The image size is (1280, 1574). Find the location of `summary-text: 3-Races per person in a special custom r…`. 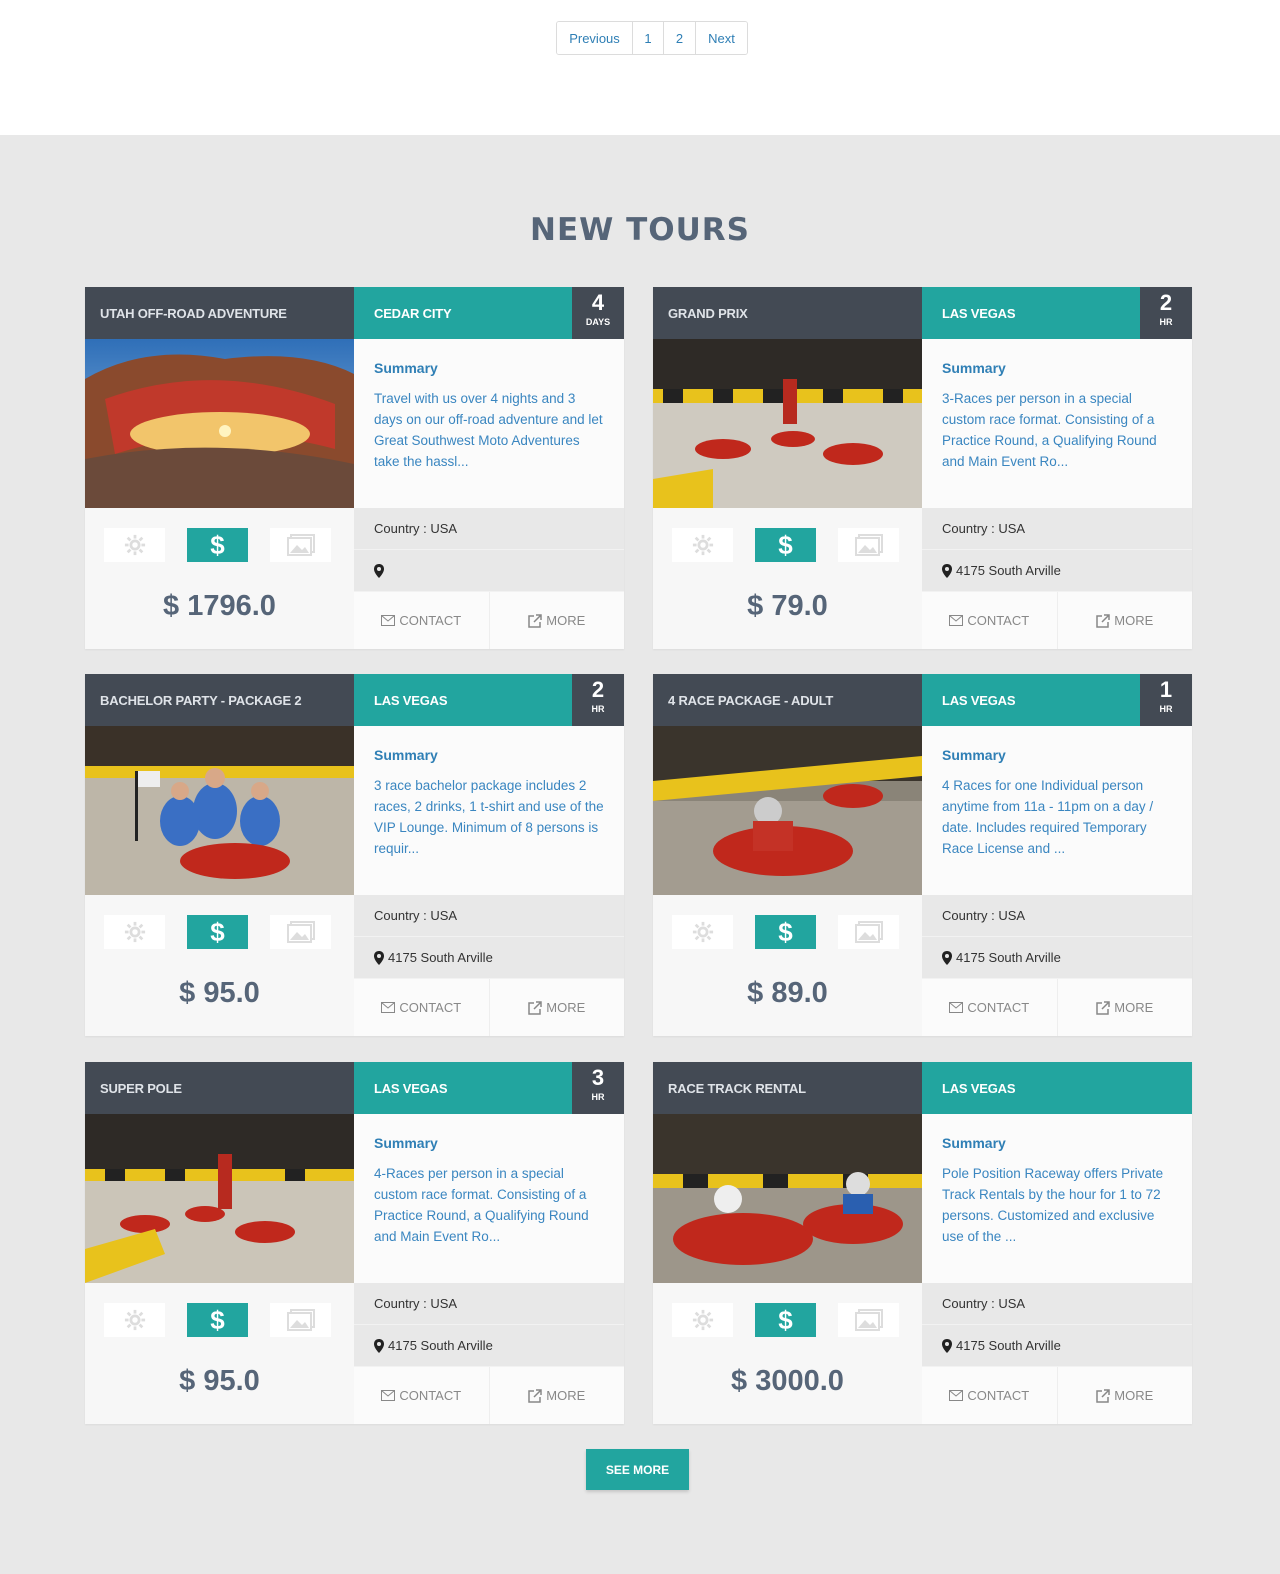

summary-text: 3-Races per person in a special custom r… is located at coordinates (1049, 430).